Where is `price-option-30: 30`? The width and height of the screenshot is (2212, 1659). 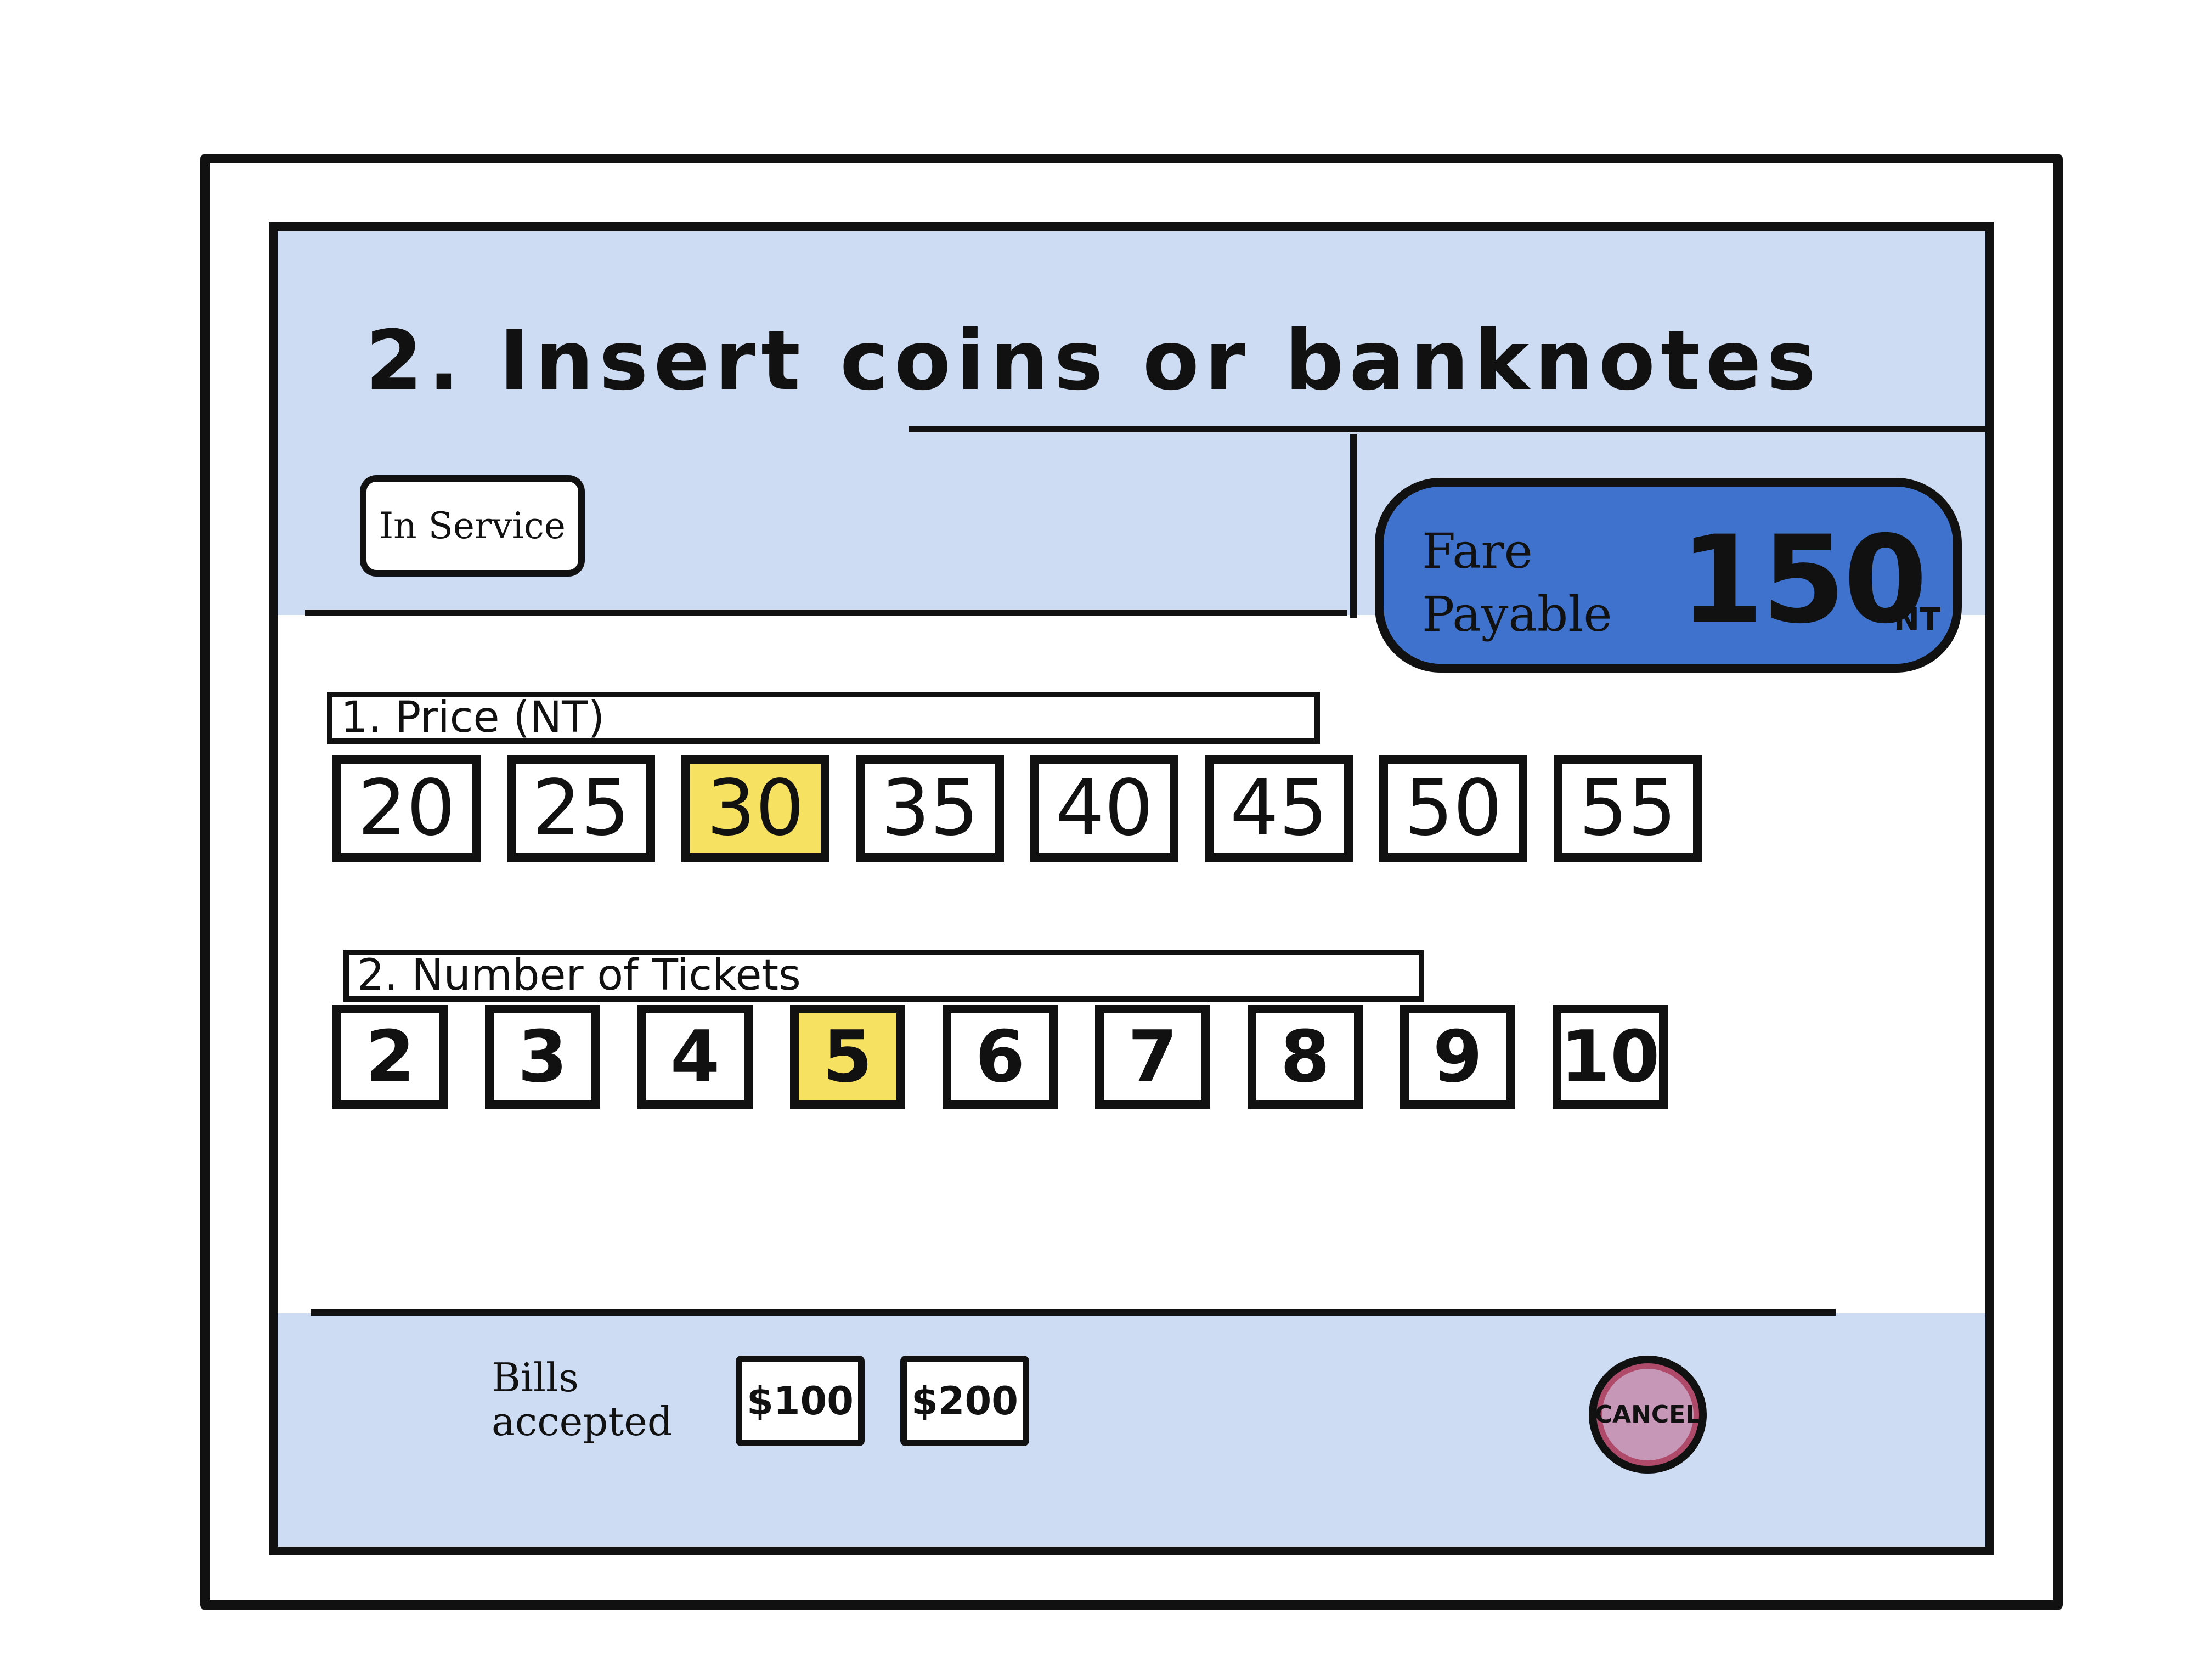 price-option-30: 30 is located at coordinates (756, 809).